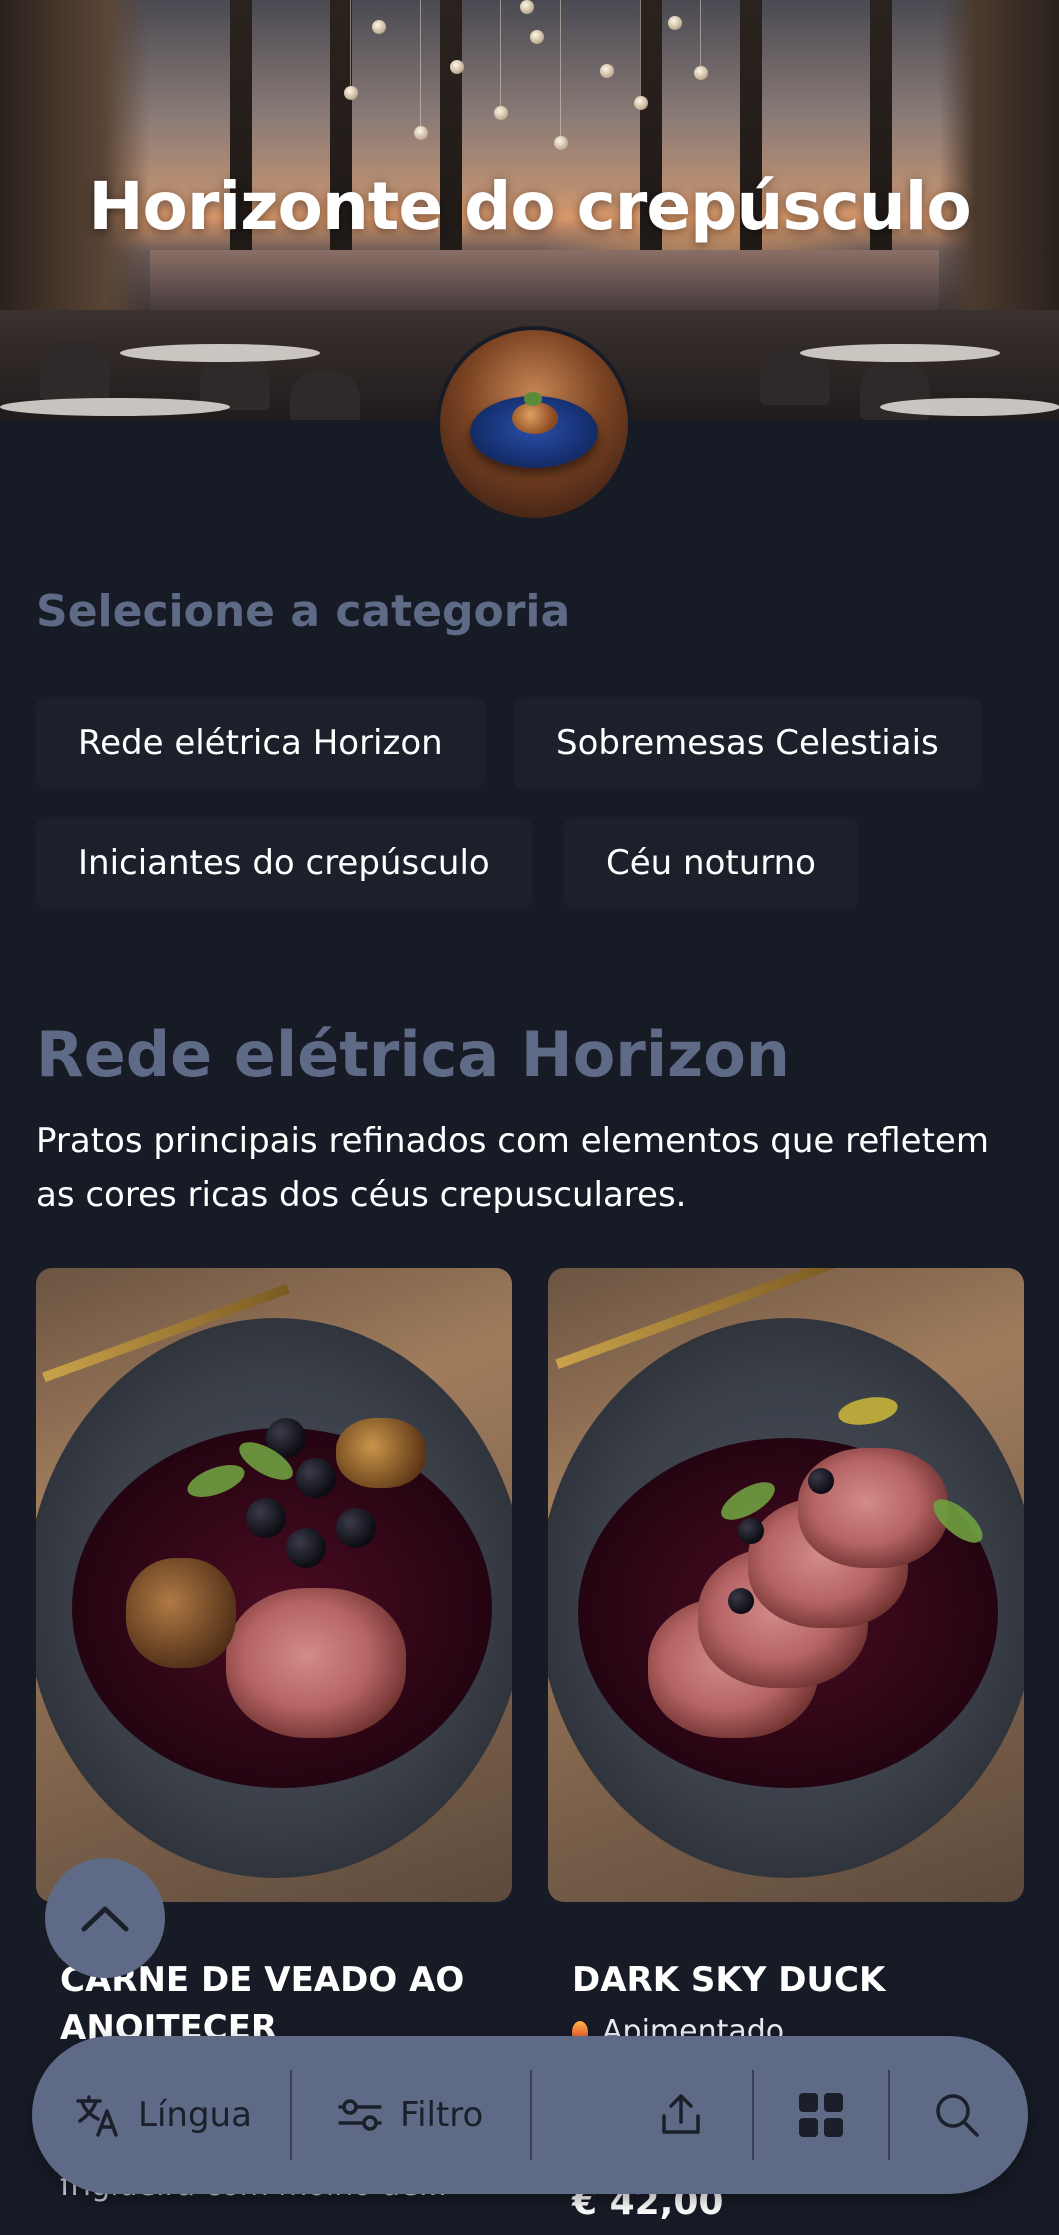  Describe the element at coordinates (195, 2115) in the screenshot. I see `language-label: Língua` at that location.